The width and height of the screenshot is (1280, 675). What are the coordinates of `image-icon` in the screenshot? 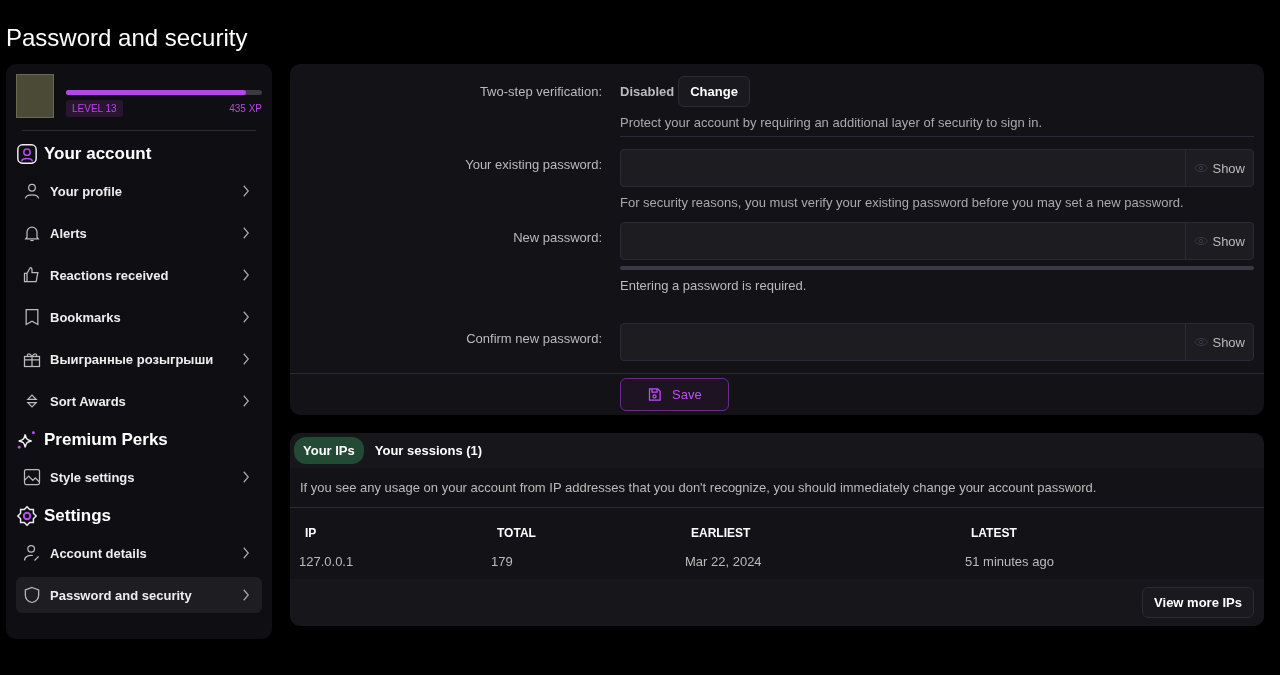 It's located at (32, 477).